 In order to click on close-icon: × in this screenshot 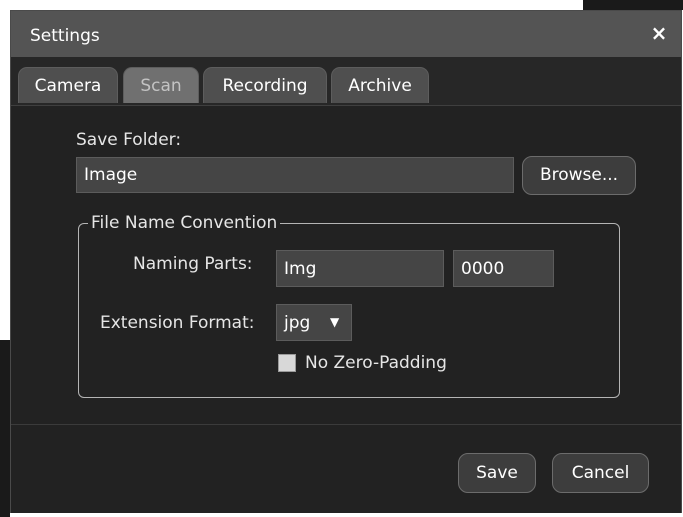, I will do `click(659, 33)`.